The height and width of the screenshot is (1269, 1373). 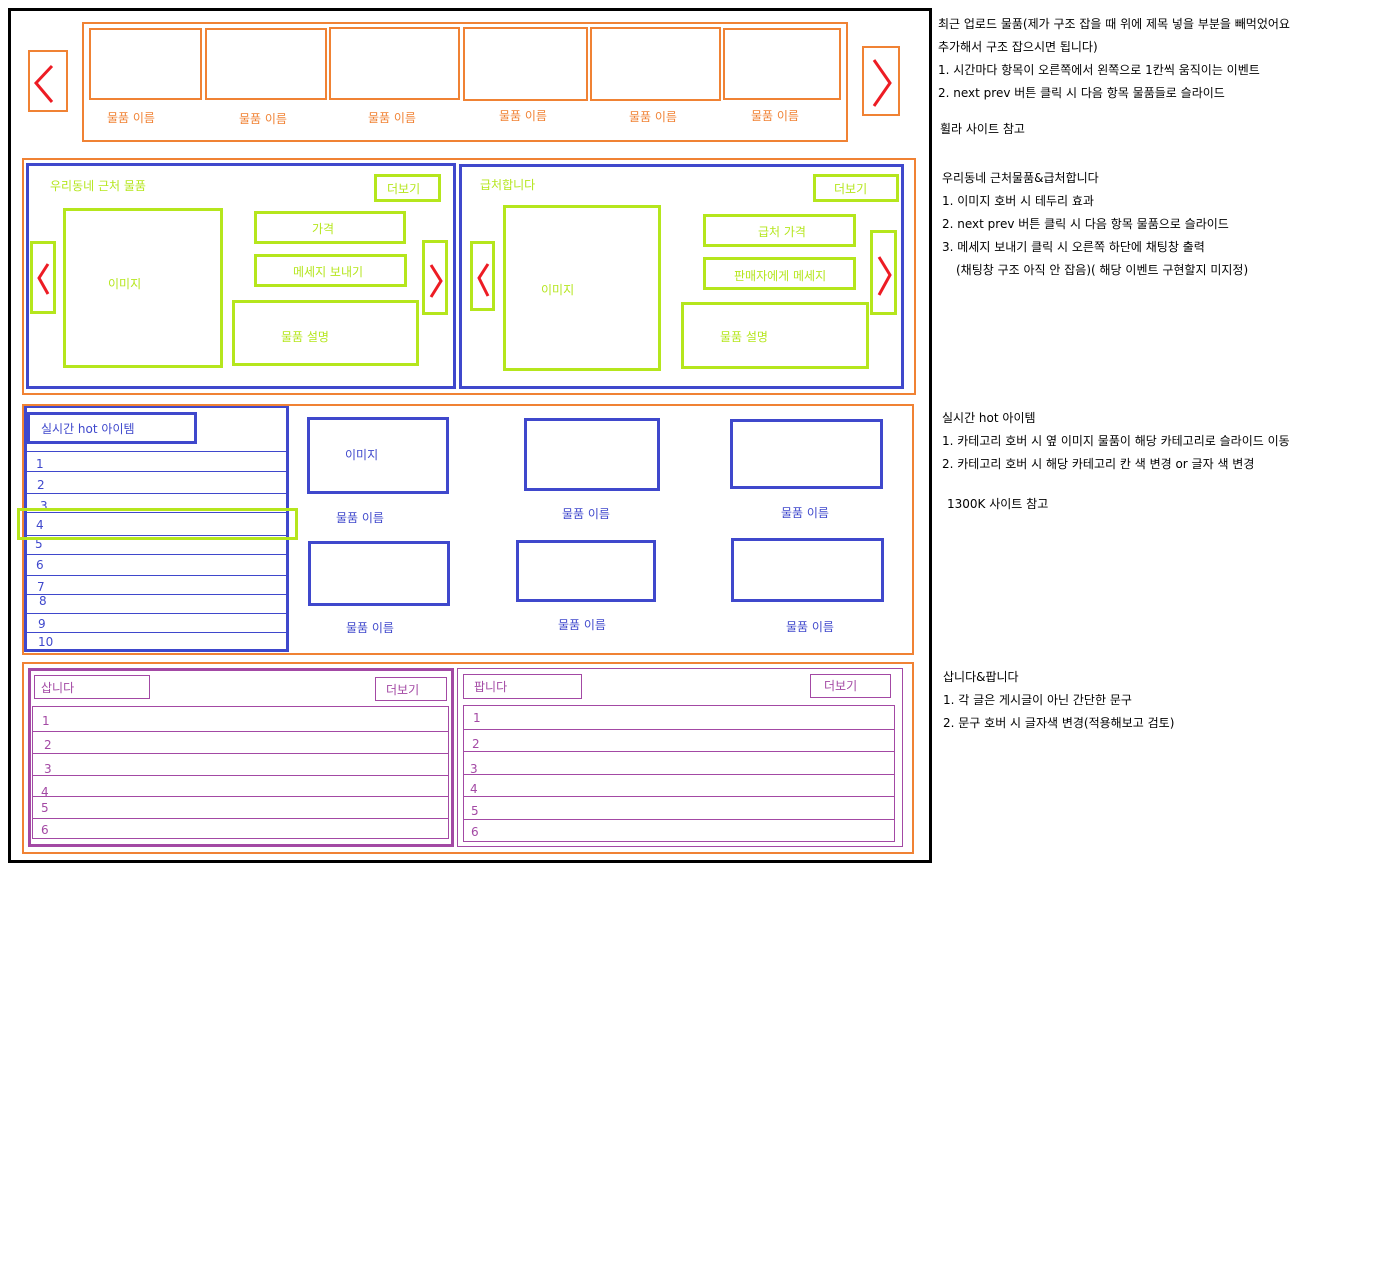 I want to click on note-hot-line: 실시간 hot 아이템, so click(x=989, y=418).